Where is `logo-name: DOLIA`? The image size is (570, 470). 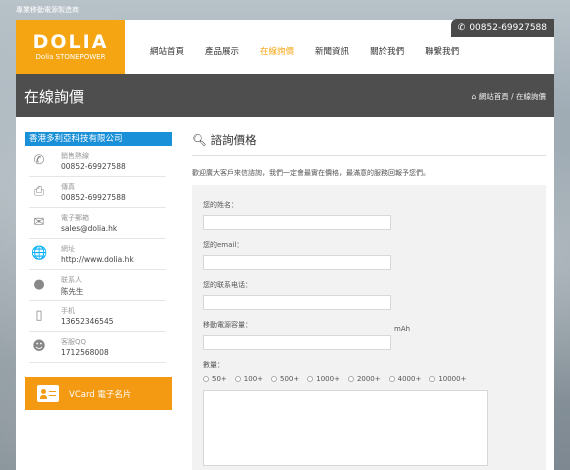
logo-name: DOLIA is located at coordinates (70, 42).